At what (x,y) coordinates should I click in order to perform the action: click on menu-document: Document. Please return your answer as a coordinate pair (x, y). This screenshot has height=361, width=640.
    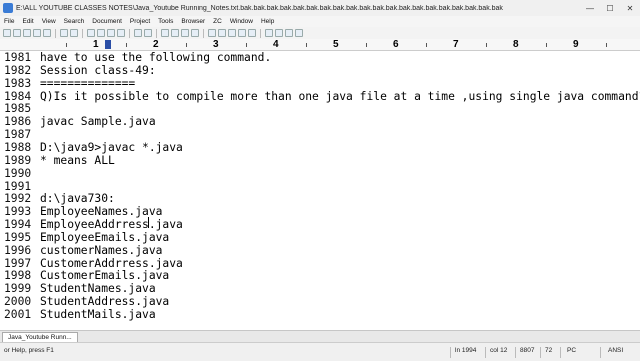
    Looking at the image, I should click on (107, 21).